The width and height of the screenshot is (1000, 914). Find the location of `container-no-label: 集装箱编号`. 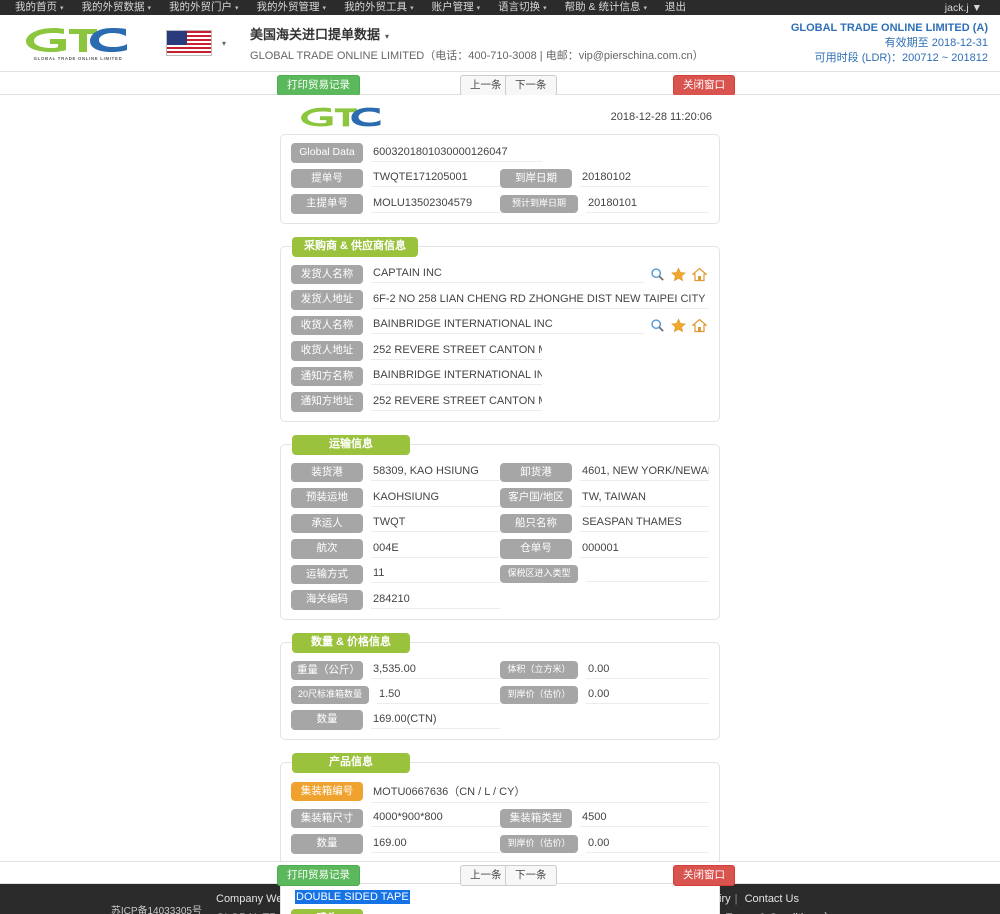

container-no-label: 集装箱编号 is located at coordinates (327, 791).